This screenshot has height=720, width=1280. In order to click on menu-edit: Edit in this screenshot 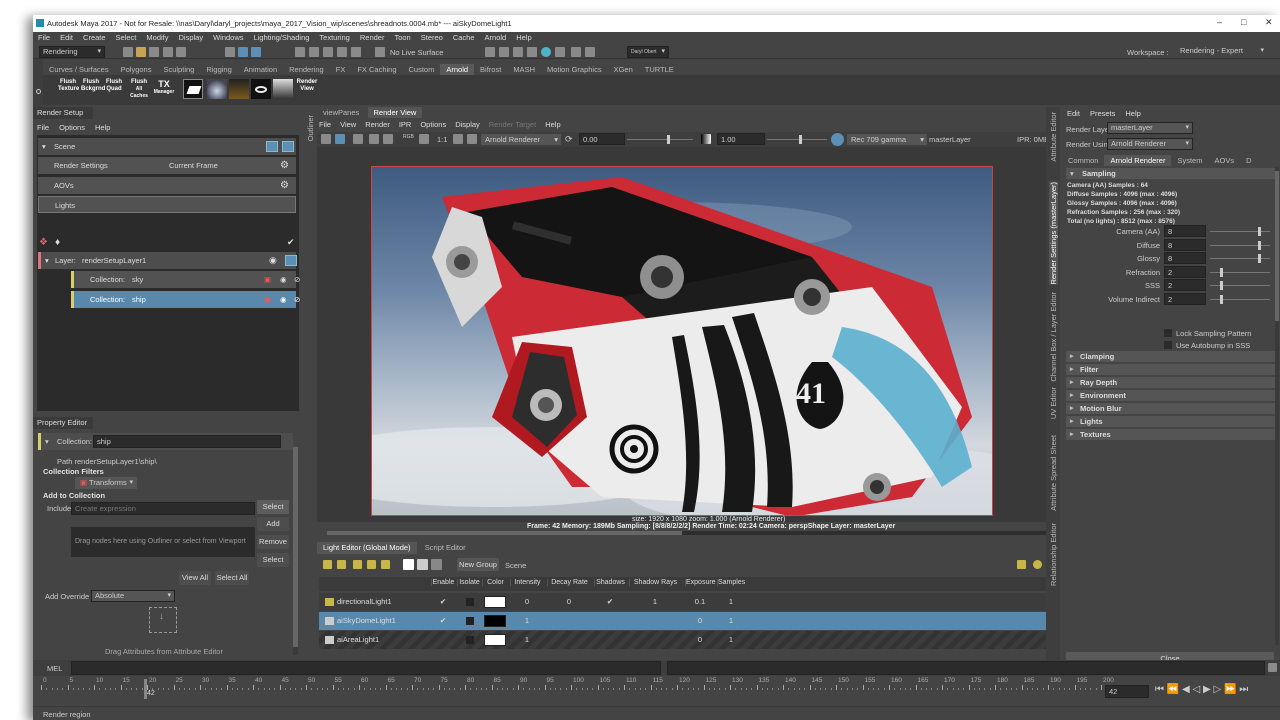, I will do `click(66, 38)`.